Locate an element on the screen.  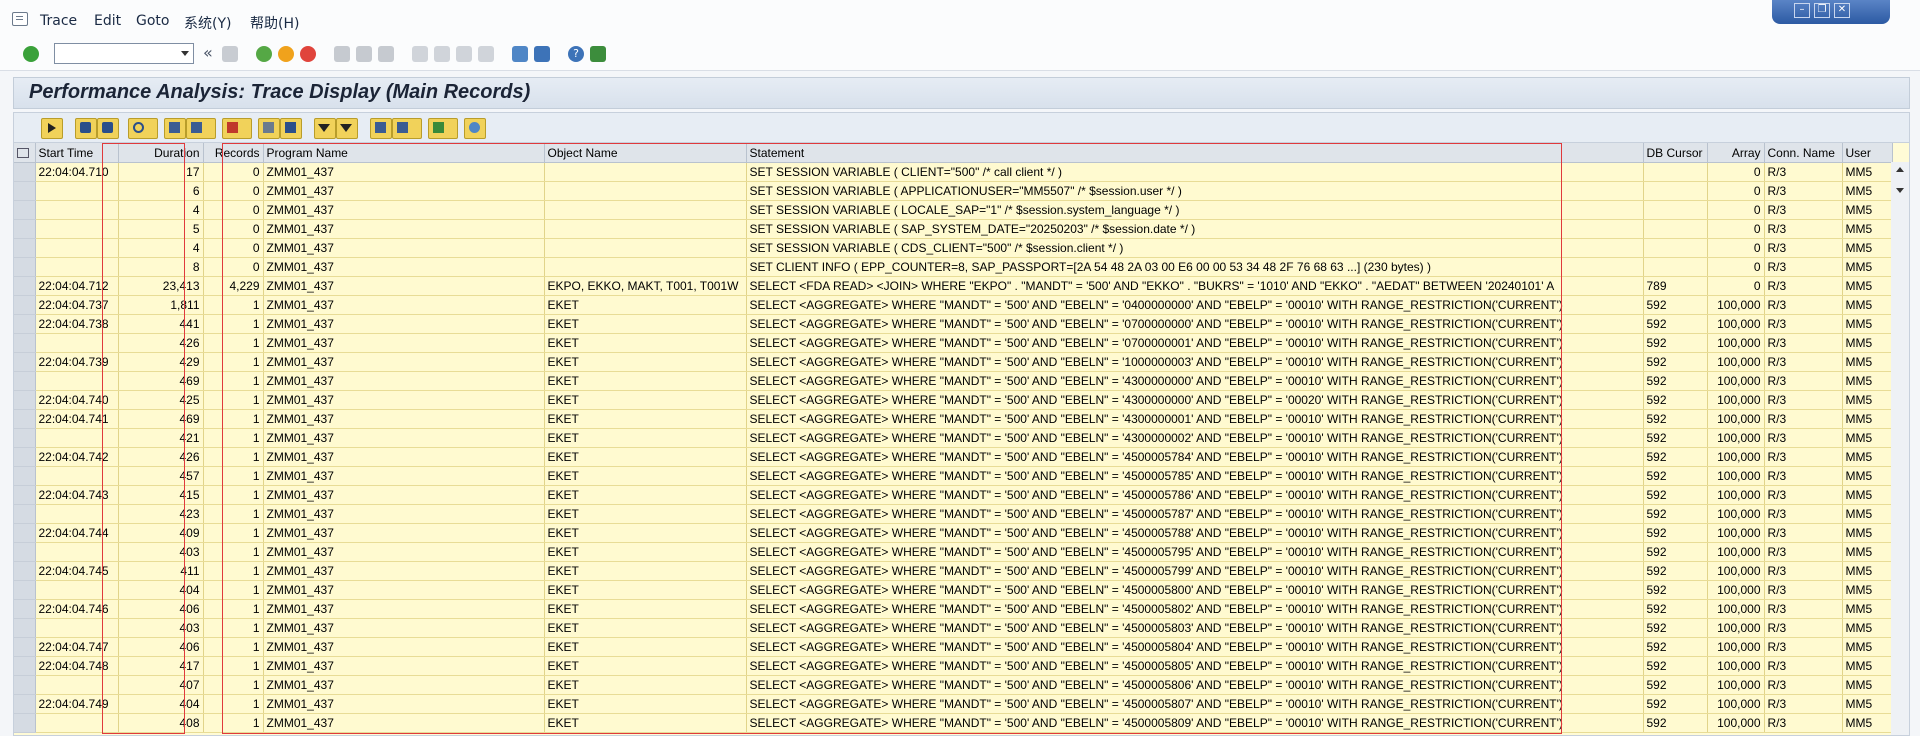
find-button is located at coordinates (86, 128).